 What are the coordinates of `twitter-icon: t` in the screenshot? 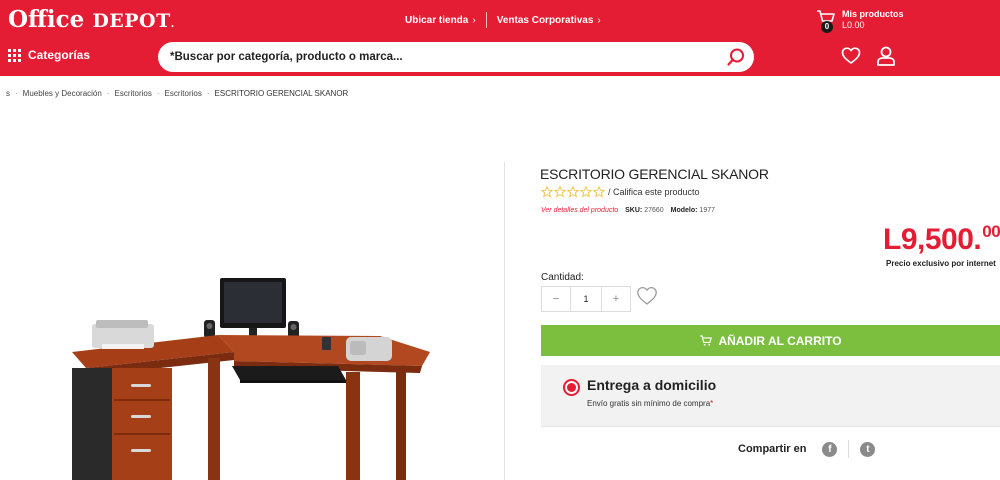 It's located at (868, 449).